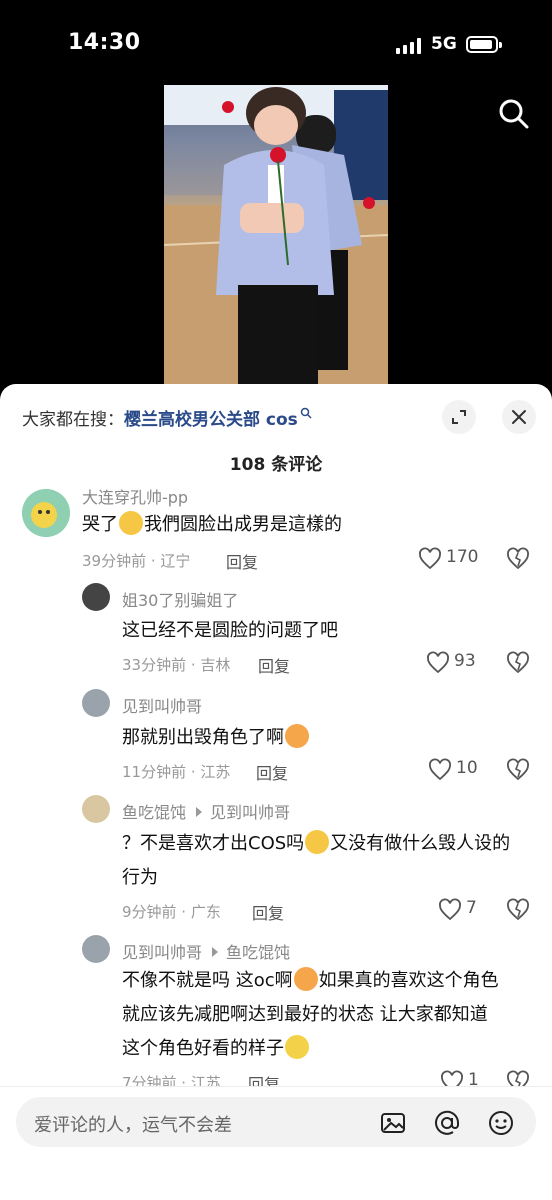 The image size is (552, 1200). Describe the element at coordinates (211, 420) in the screenshot. I see `search-suggestion-keyword: 樱兰高校男公关部 cos` at that location.